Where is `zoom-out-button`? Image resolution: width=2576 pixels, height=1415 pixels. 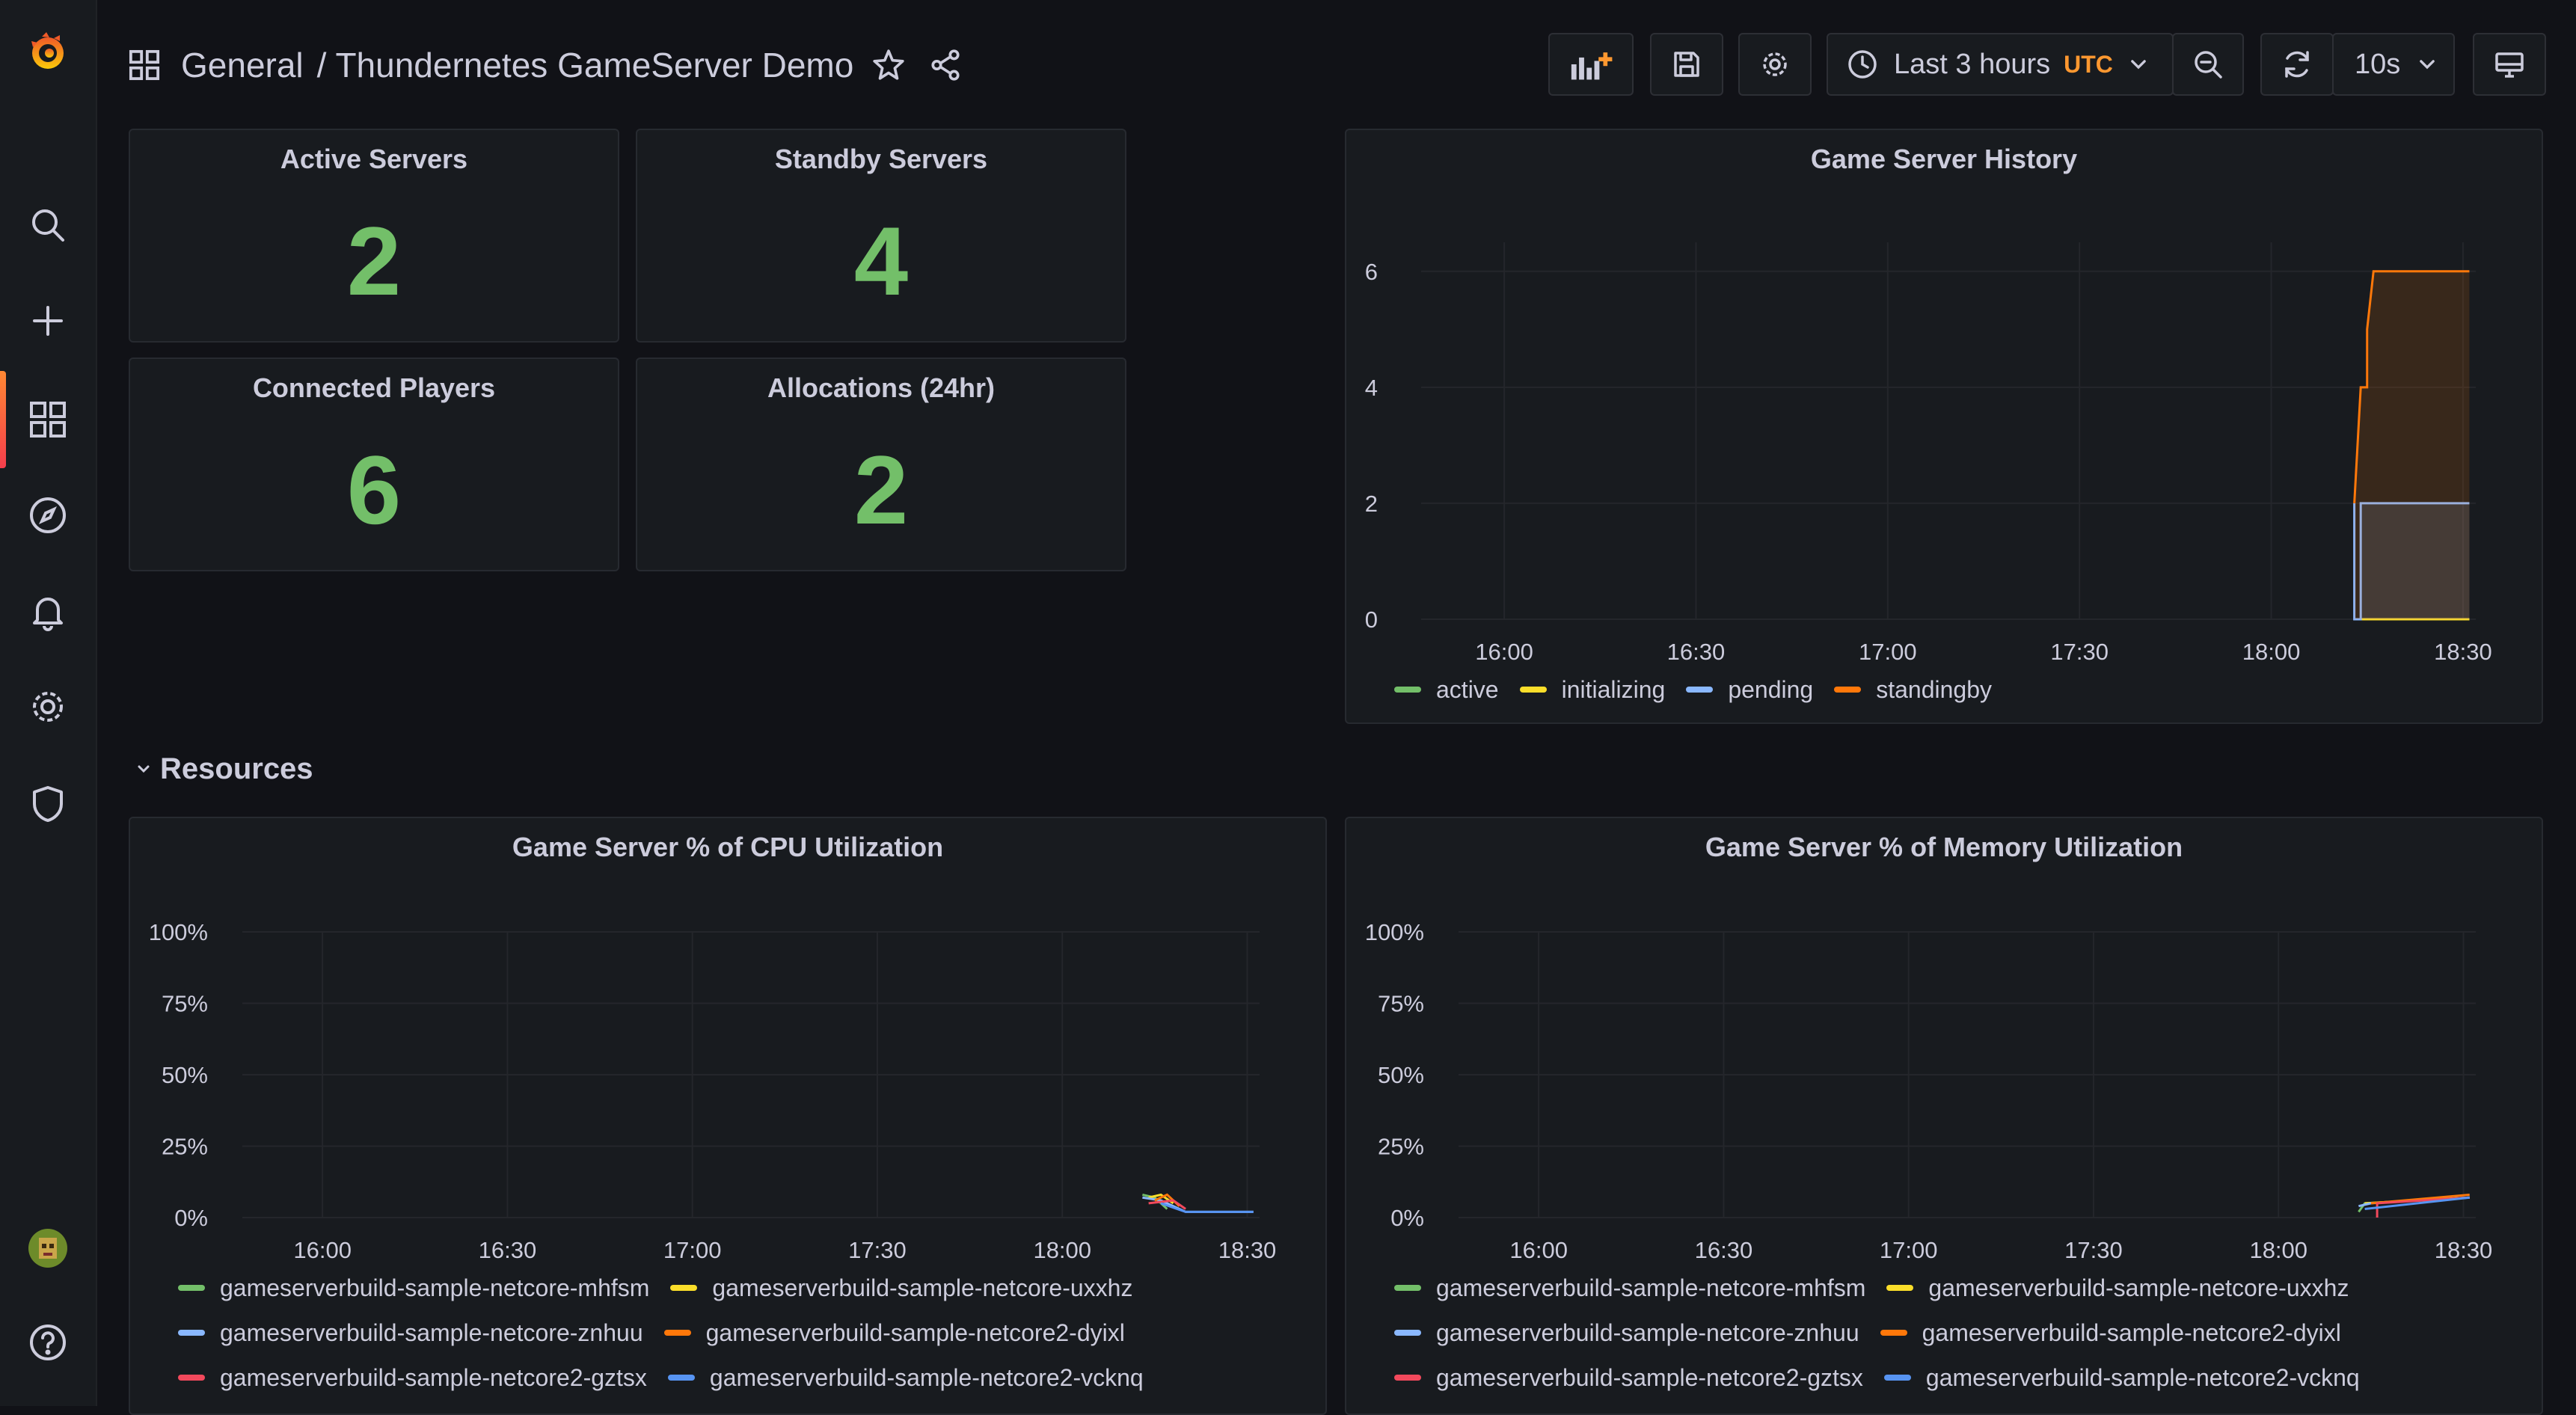 zoom-out-button is located at coordinates (2208, 64).